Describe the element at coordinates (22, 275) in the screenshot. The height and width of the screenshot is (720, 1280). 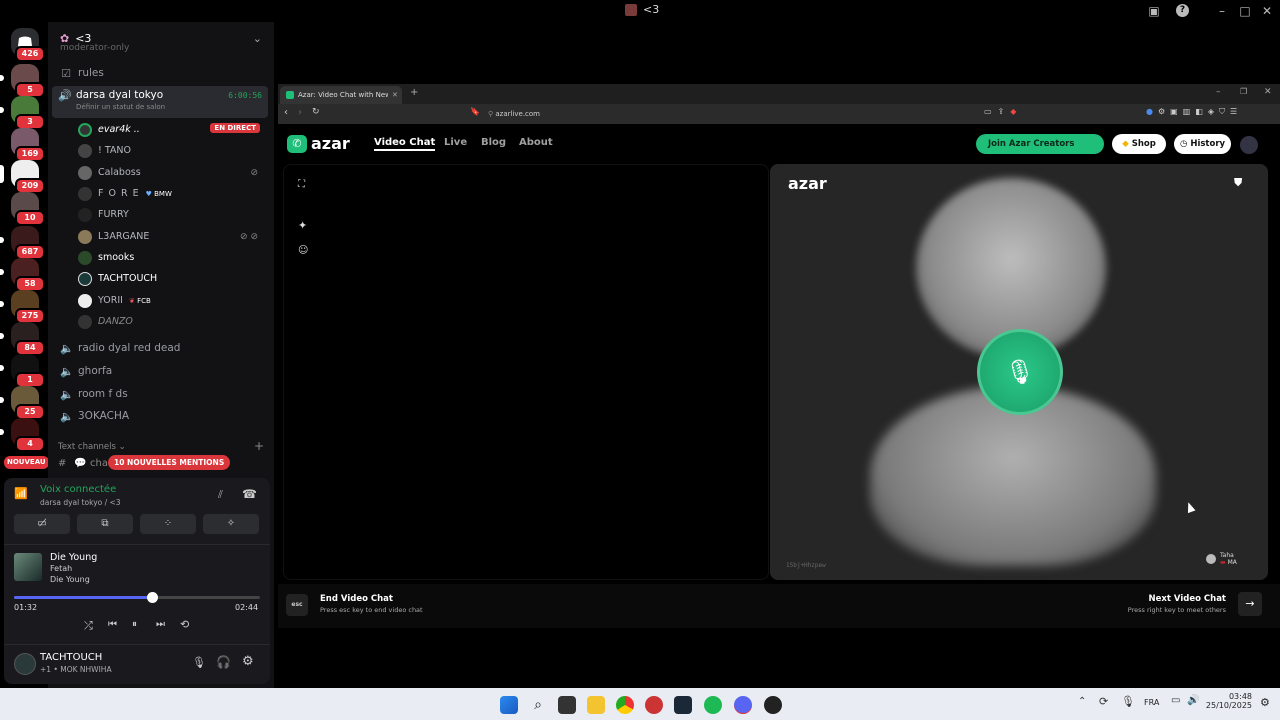
I see `server-icon: 58` at that location.